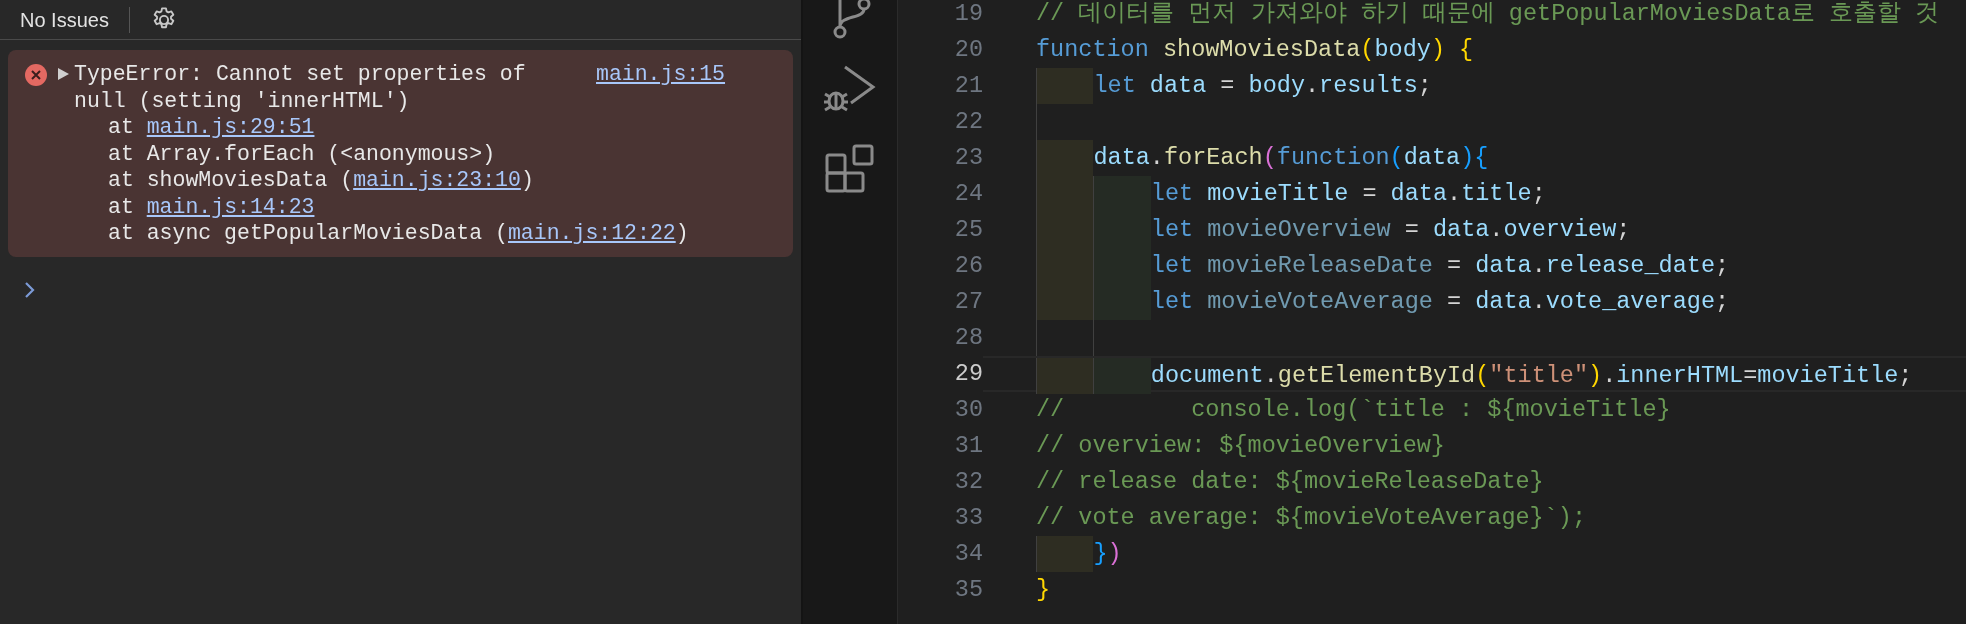  I want to click on code-line: let data = body.results;, so click(1234, 86).